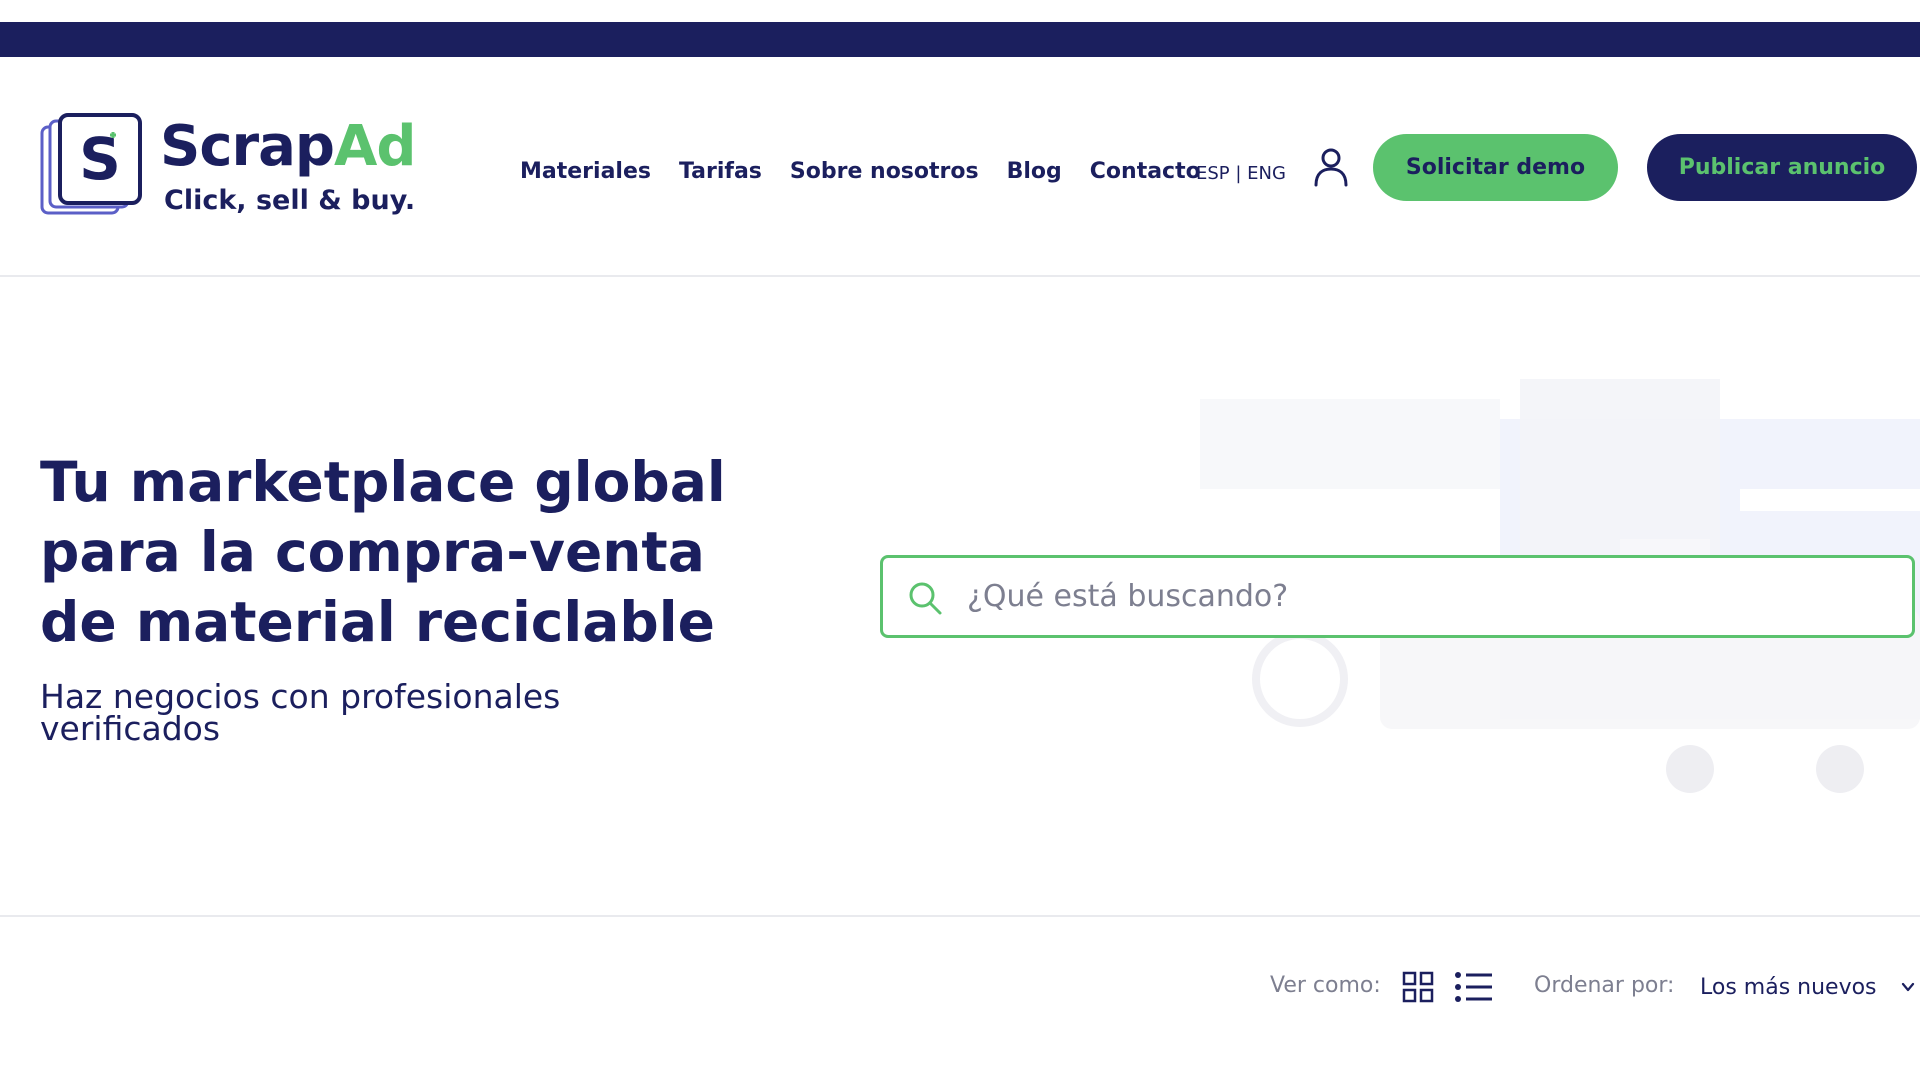 This screenshot has height=1080, width=1920. What do you see at coordinates (288, 146) in the screenshot?
I see `brand-name: ScrapAd` at bounding box center [288, 146].